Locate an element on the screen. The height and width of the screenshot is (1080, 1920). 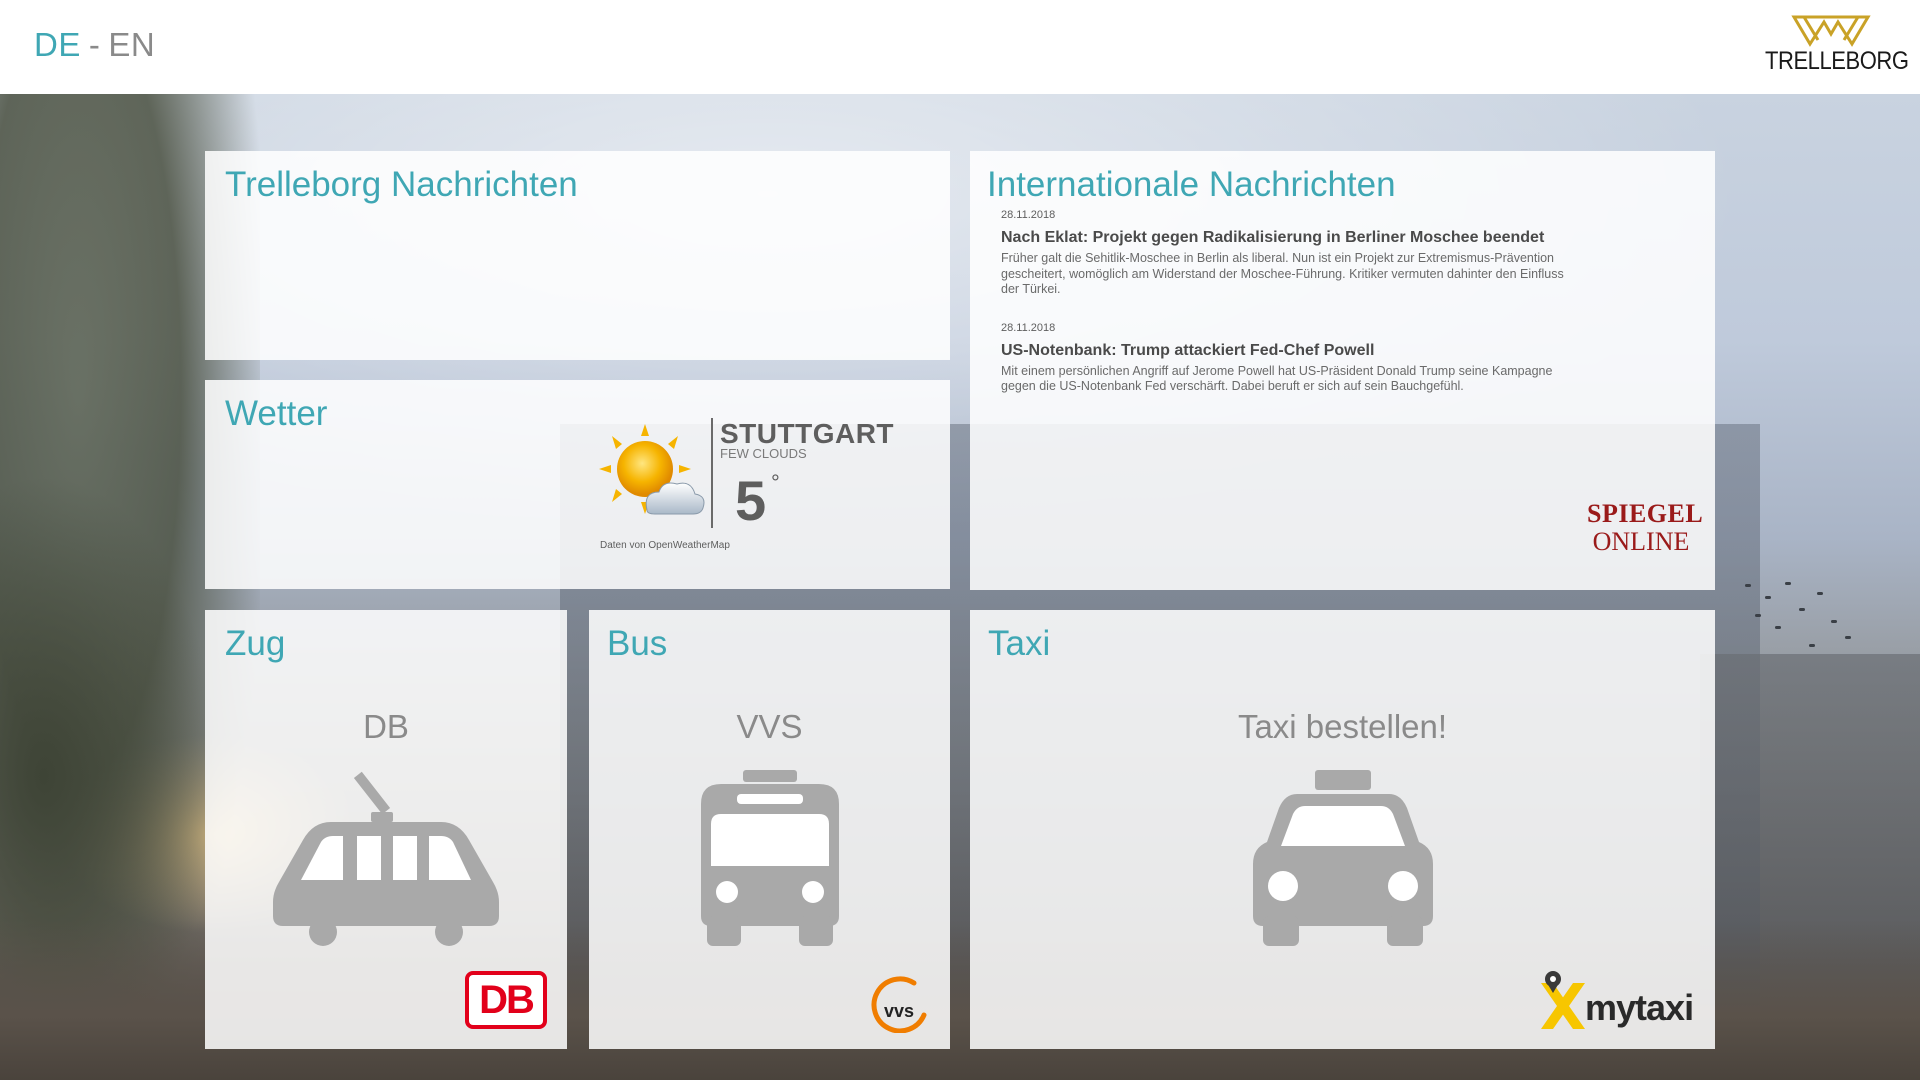
panel-title: Bus is located at coordinates (637, 643).